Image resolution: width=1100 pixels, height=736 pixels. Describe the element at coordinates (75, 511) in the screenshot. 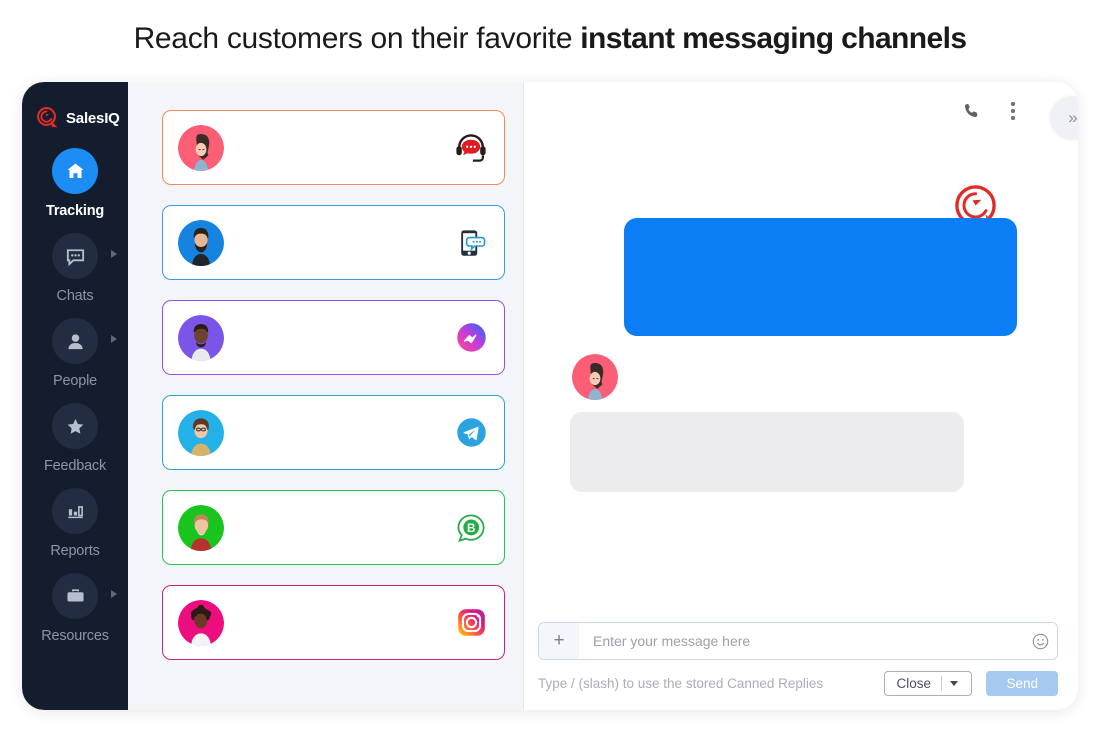

I see `bar-chart-icon` at that location.